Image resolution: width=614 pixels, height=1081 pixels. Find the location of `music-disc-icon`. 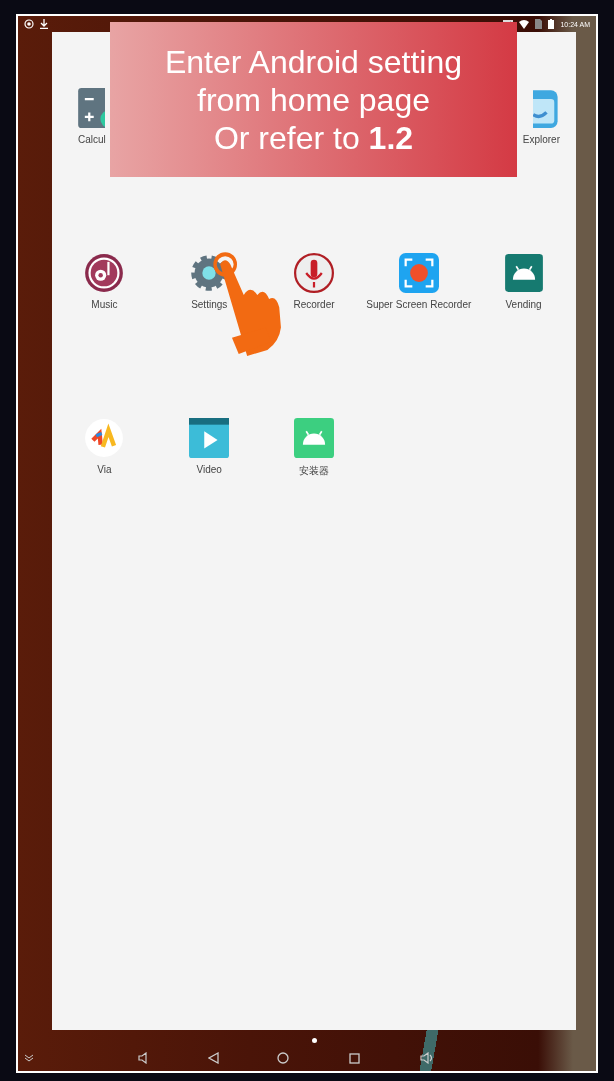

music-disc-icon is located at coordinates (104, 273).